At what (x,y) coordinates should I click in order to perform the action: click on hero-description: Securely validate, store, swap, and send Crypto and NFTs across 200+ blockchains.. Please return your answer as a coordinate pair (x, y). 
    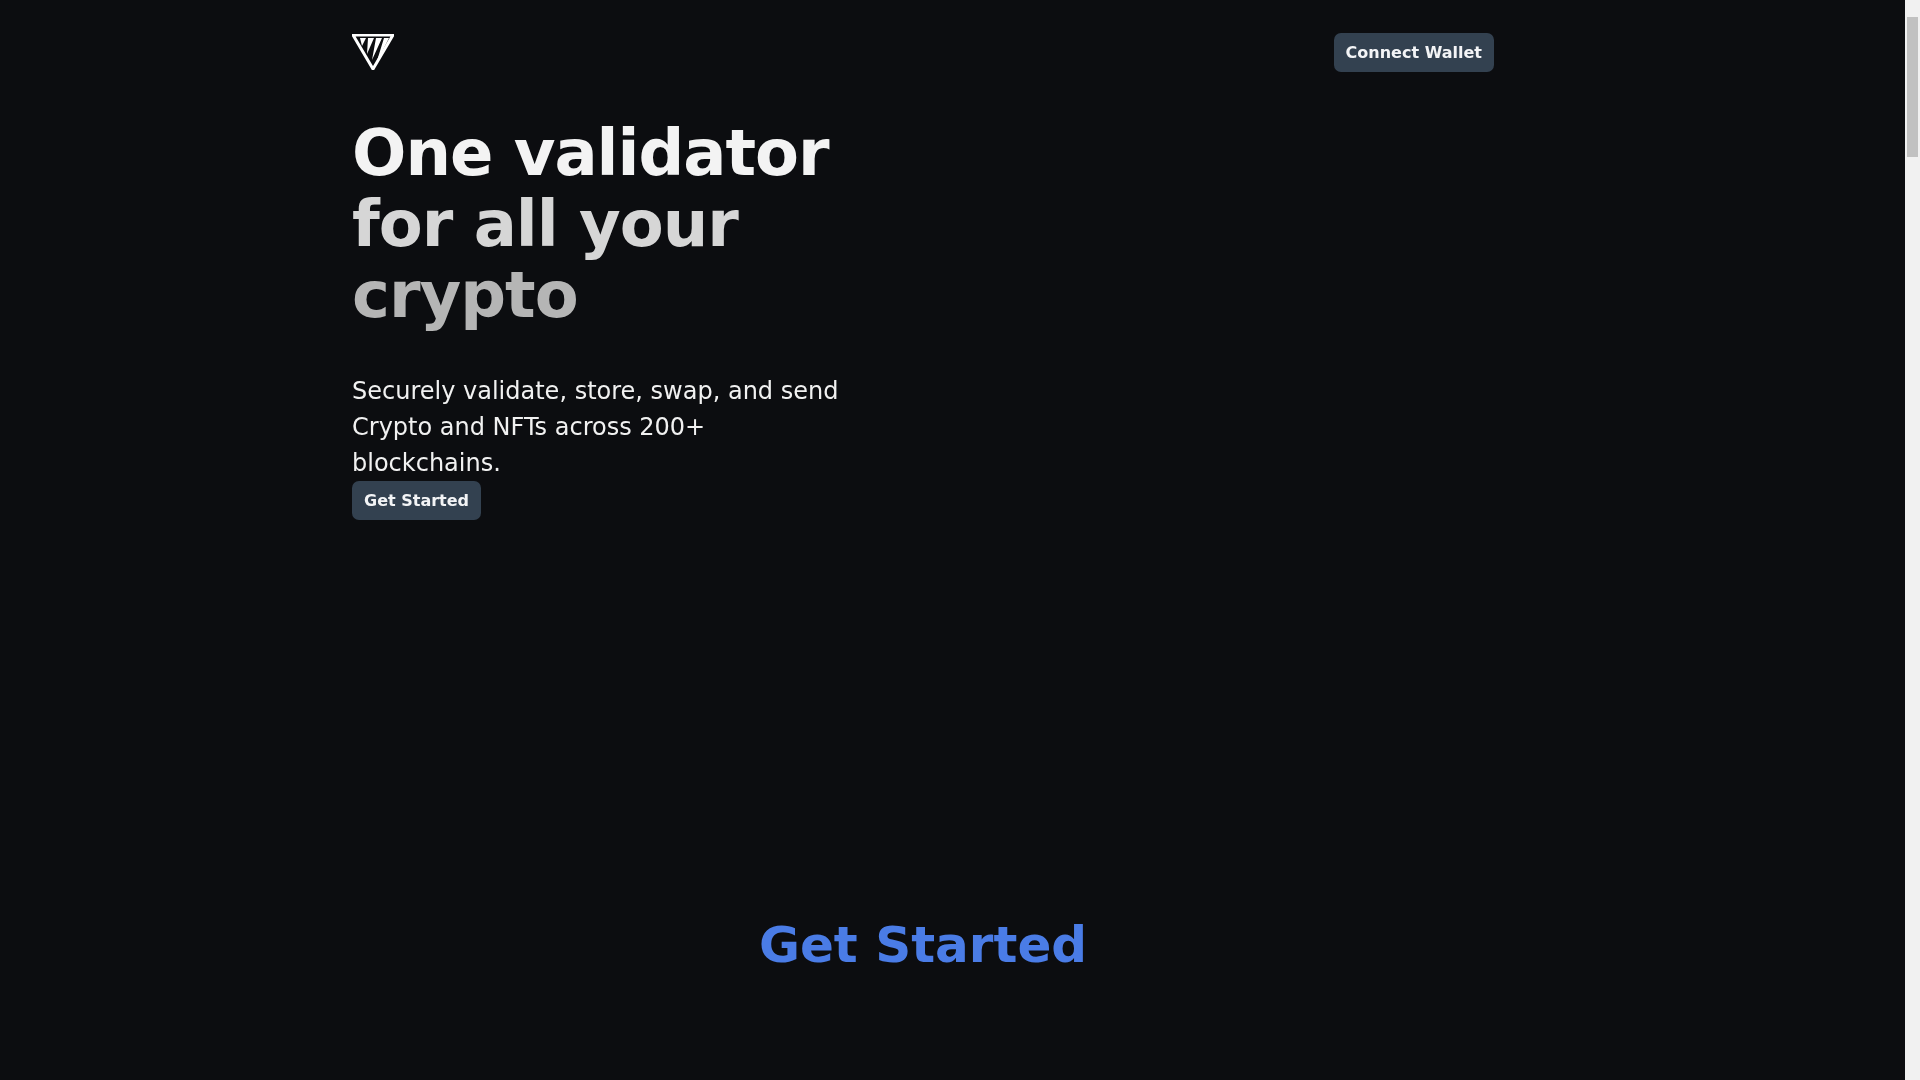
    Looking at the image, I should click on (596, 427).